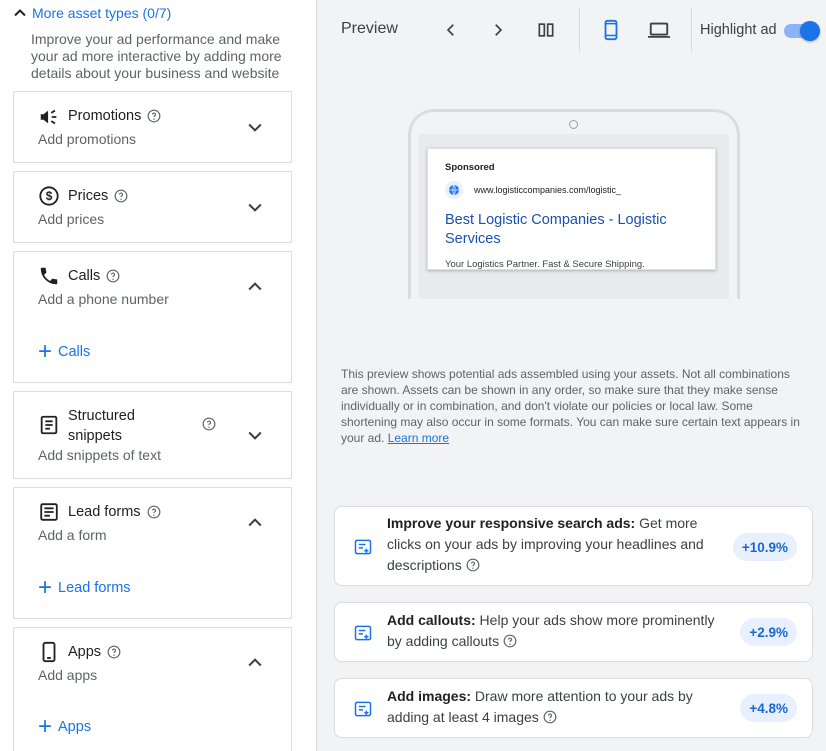  I want to click on previous-button, so click(451, 30).